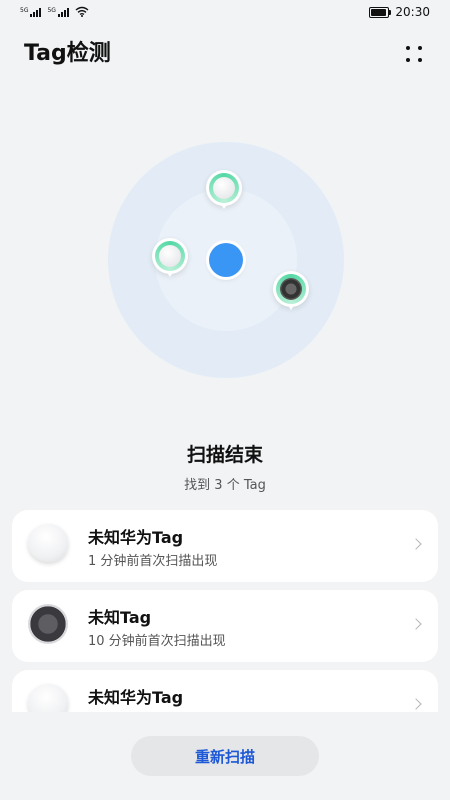 This screenshot has height=800, width=450. What do you see at coordinates (67, 53) in the screenshot?
I see `page-title: Tag检测` at bounding box center [67, 53].